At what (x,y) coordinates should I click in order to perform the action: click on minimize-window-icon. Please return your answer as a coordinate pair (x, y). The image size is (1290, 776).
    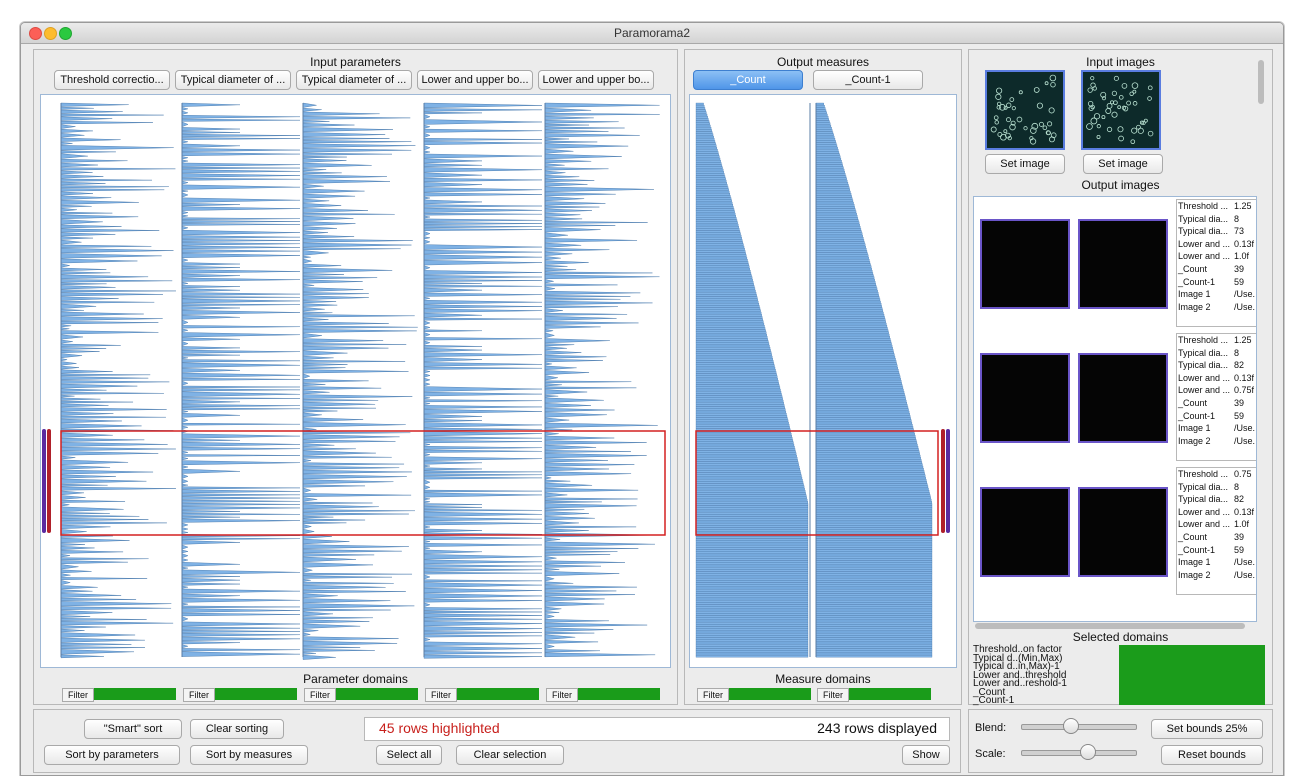
    Looking at the image, I should click on (50, 33).